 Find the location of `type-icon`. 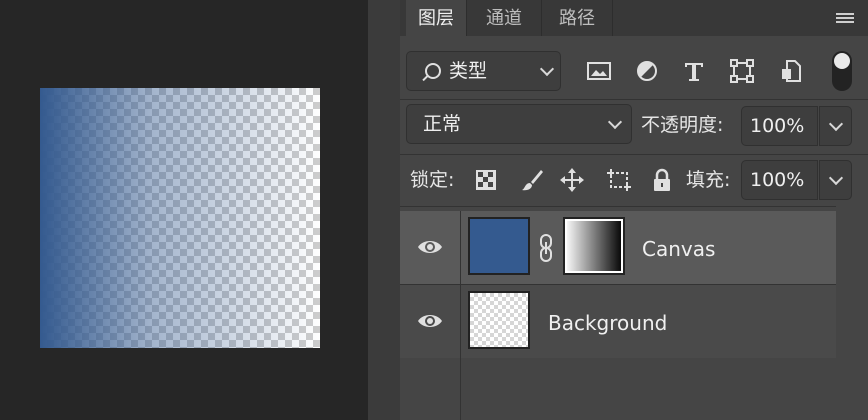

type-icon is located at coordinates (694, 71).